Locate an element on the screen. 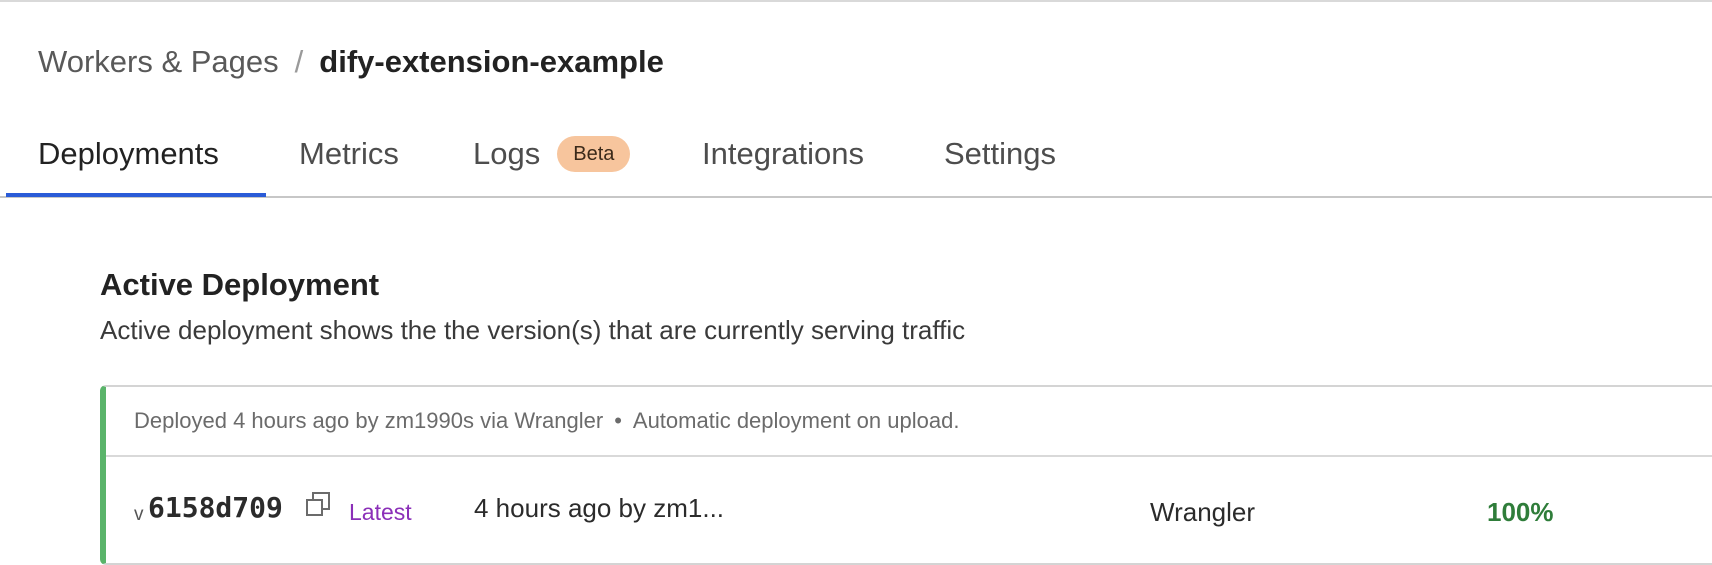 The image size is (1712, 565). traffic-percentage: 100% is located at coordinates (1520, 512).